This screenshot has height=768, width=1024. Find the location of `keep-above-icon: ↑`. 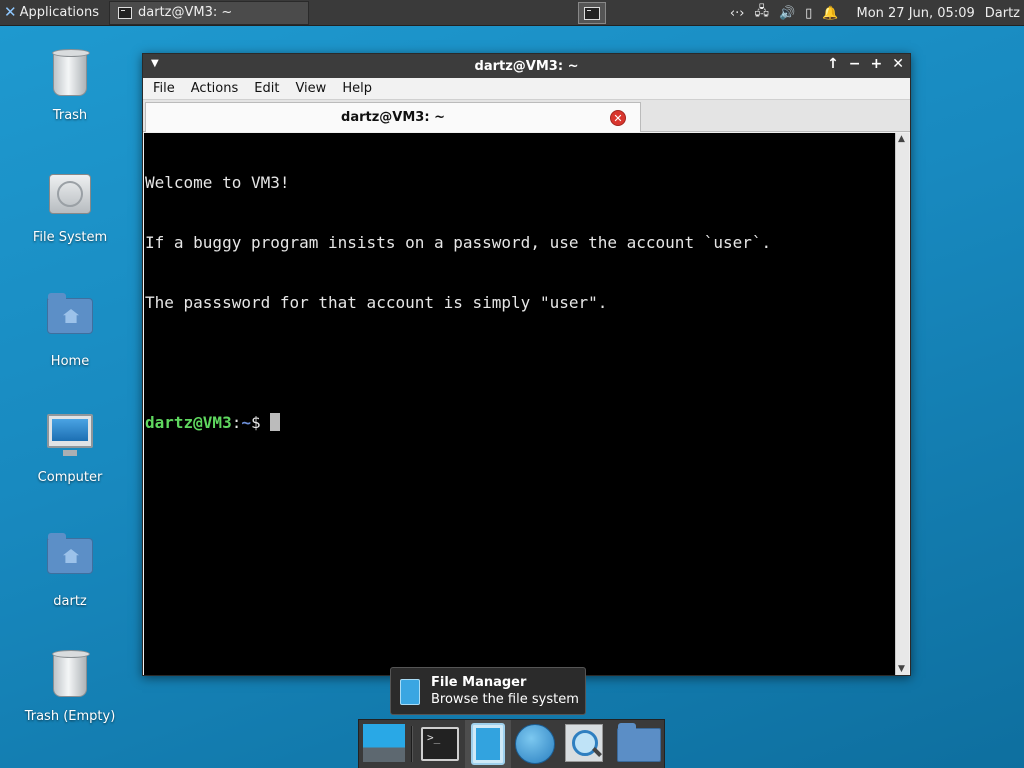

keep-above-icon: ↑ is located at coordinates (833, 64).